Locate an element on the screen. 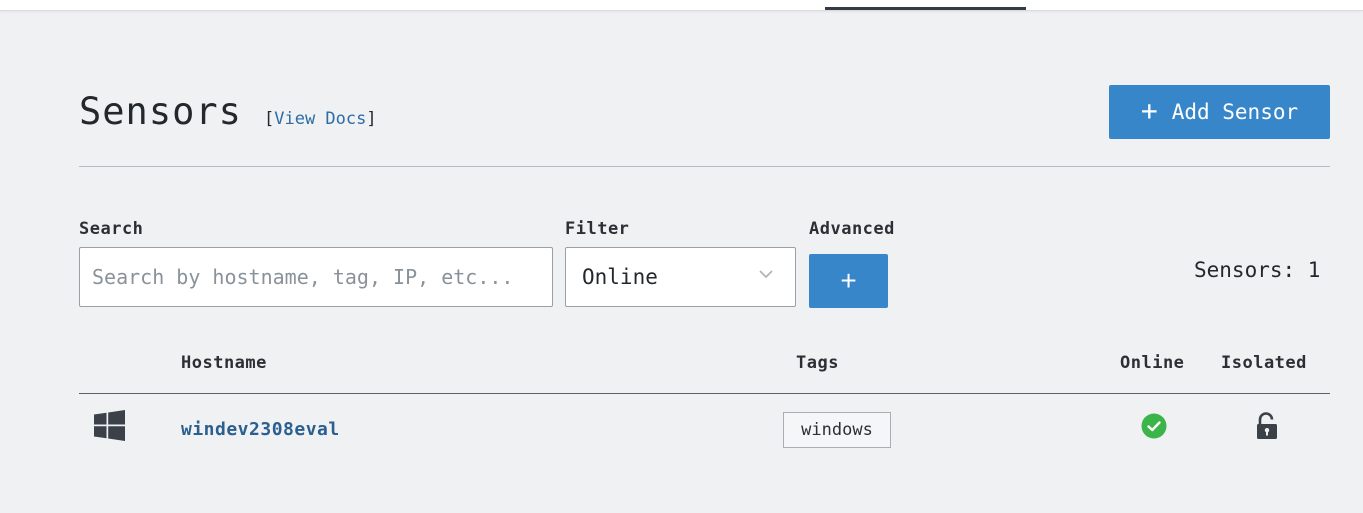 The width and height of the screenshot is (1363, 513). hostname-link: windev2308eval is located at coordinates (260, 429).